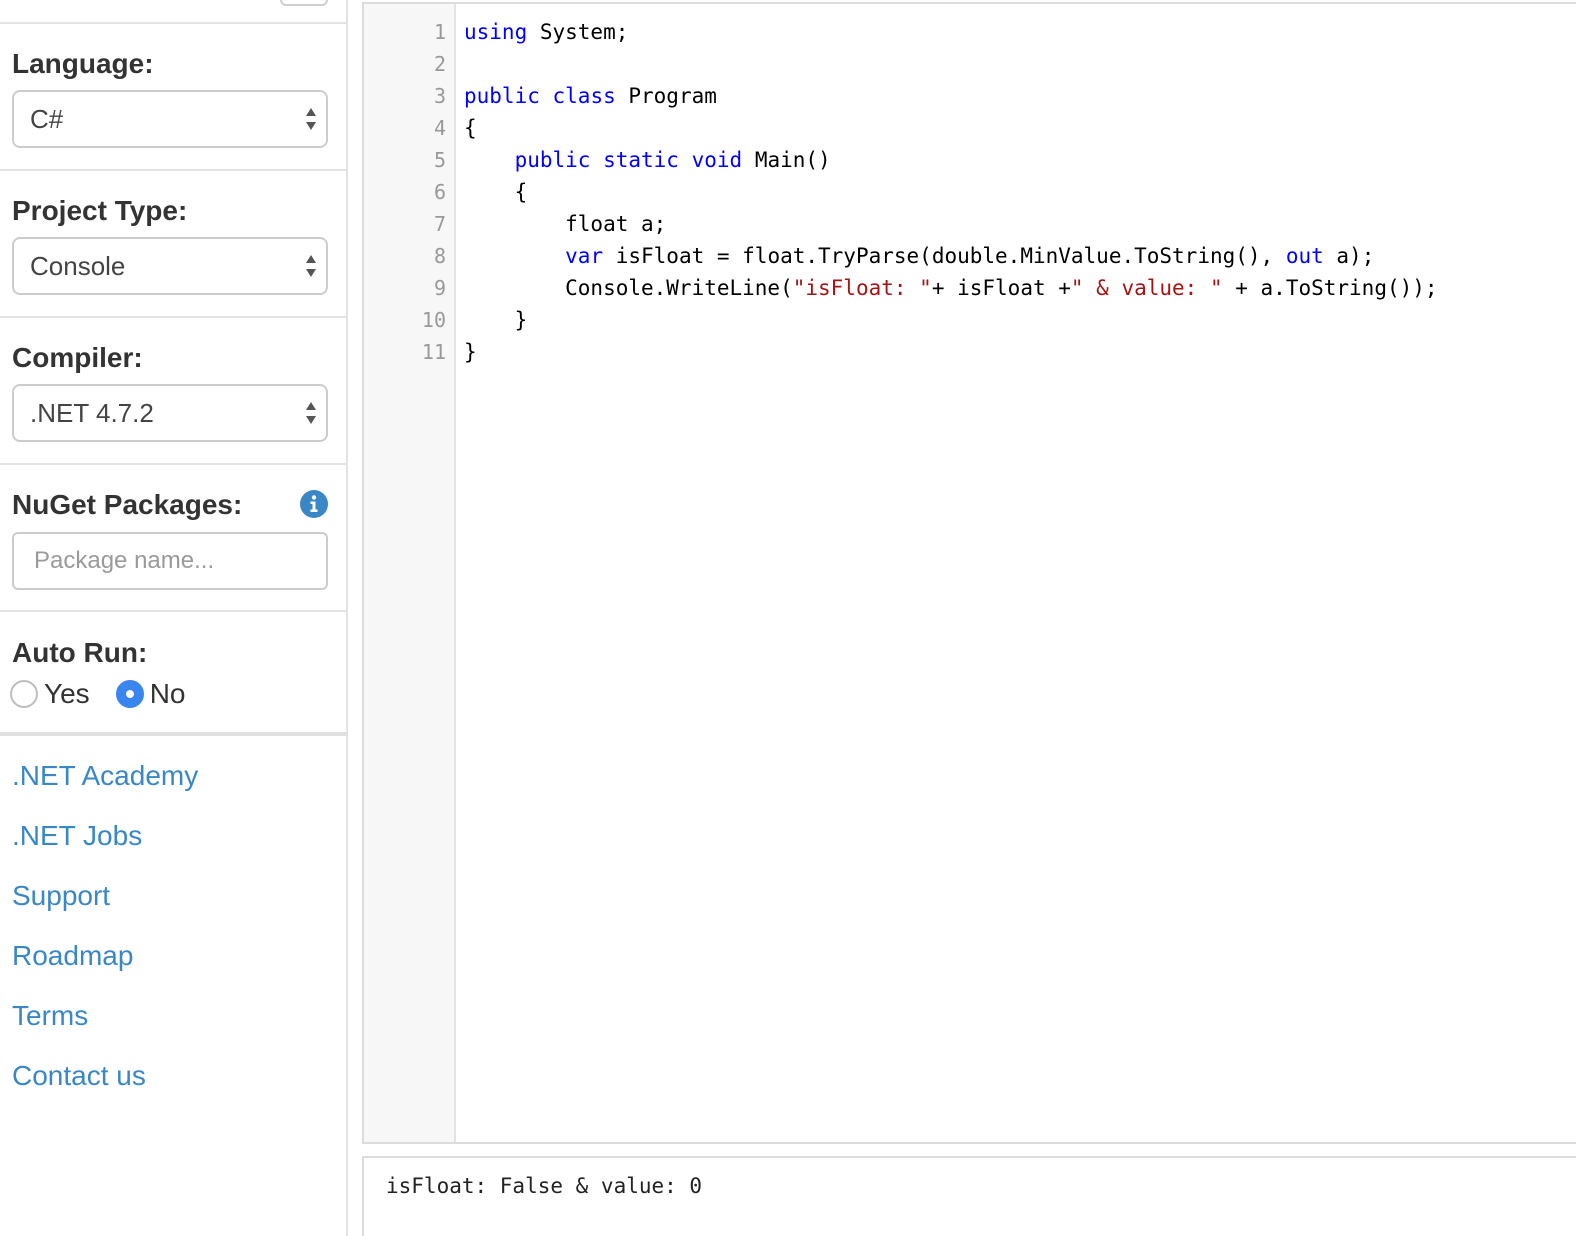 This screenshot has width=1576, height=1236. Describe the element at coordinates (666, 96) in the screenshot. I see `code-token: Program` at that location.